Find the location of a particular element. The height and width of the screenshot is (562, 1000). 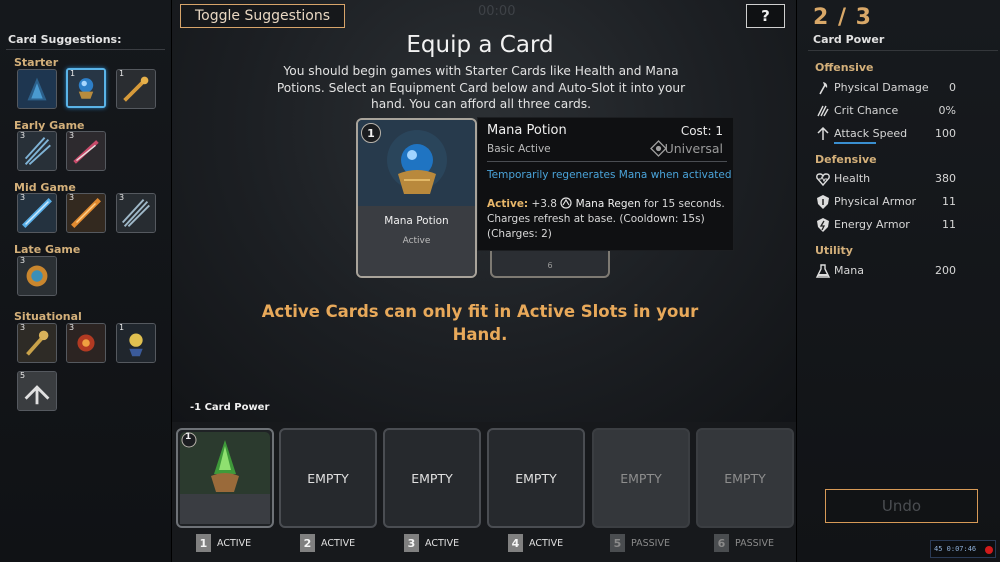

suggested-card-mid-1: 3 is located at coordinates (37, 213).